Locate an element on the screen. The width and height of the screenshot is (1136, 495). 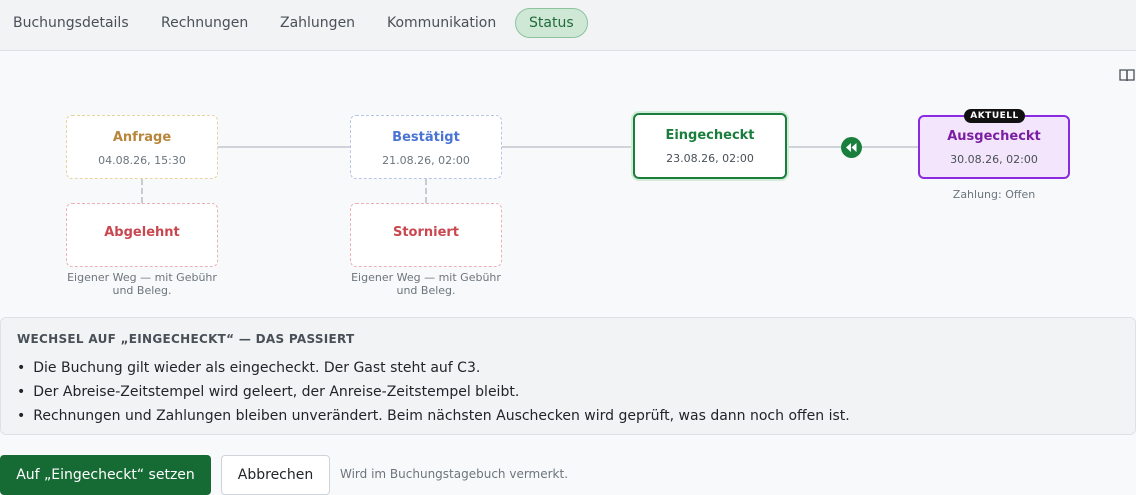
status-node-date: 04.08.26, 15:30 is located at coordinates (142, 160).